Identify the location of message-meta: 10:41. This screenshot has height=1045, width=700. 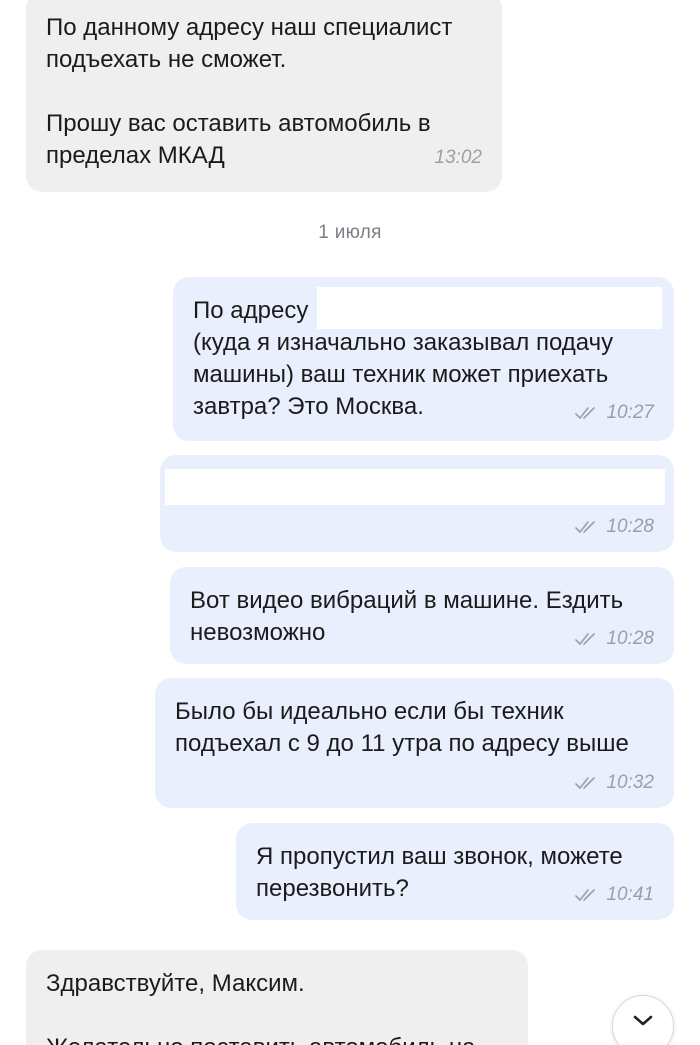
(614, 895).